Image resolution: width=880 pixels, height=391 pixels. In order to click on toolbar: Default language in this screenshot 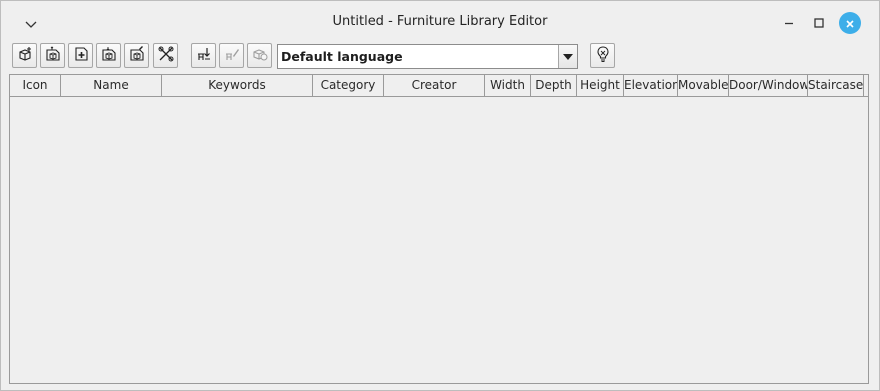, I will do `click(440, 57)`.